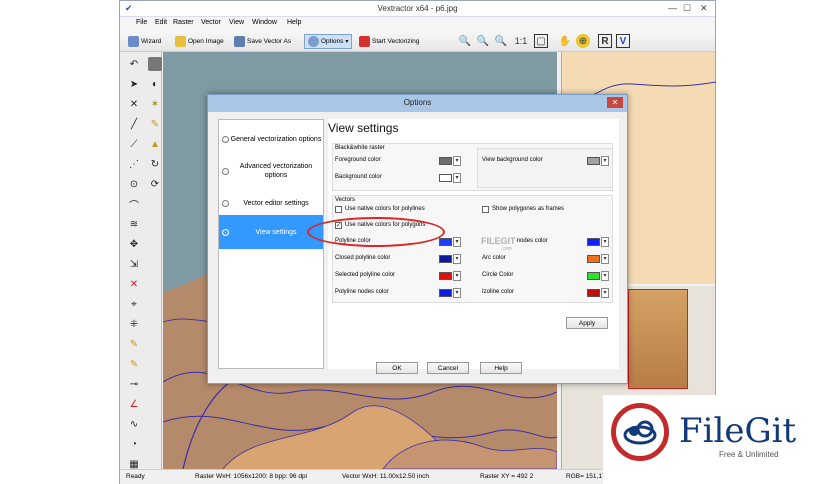 Image resolution: width=836 pixels, height=484 pixels. Describe the element at coordinates (593, 293) in the screenshot. I see `izoline-color-swatch` at that location.